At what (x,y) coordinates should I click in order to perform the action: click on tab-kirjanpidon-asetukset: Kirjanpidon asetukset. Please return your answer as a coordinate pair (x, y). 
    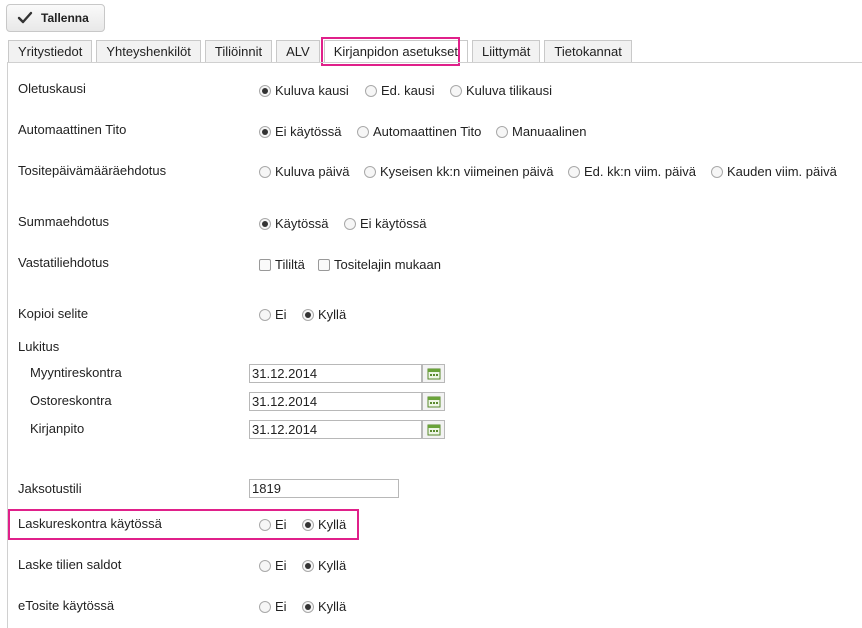
    Looking at the image, I should click on (395, 51).